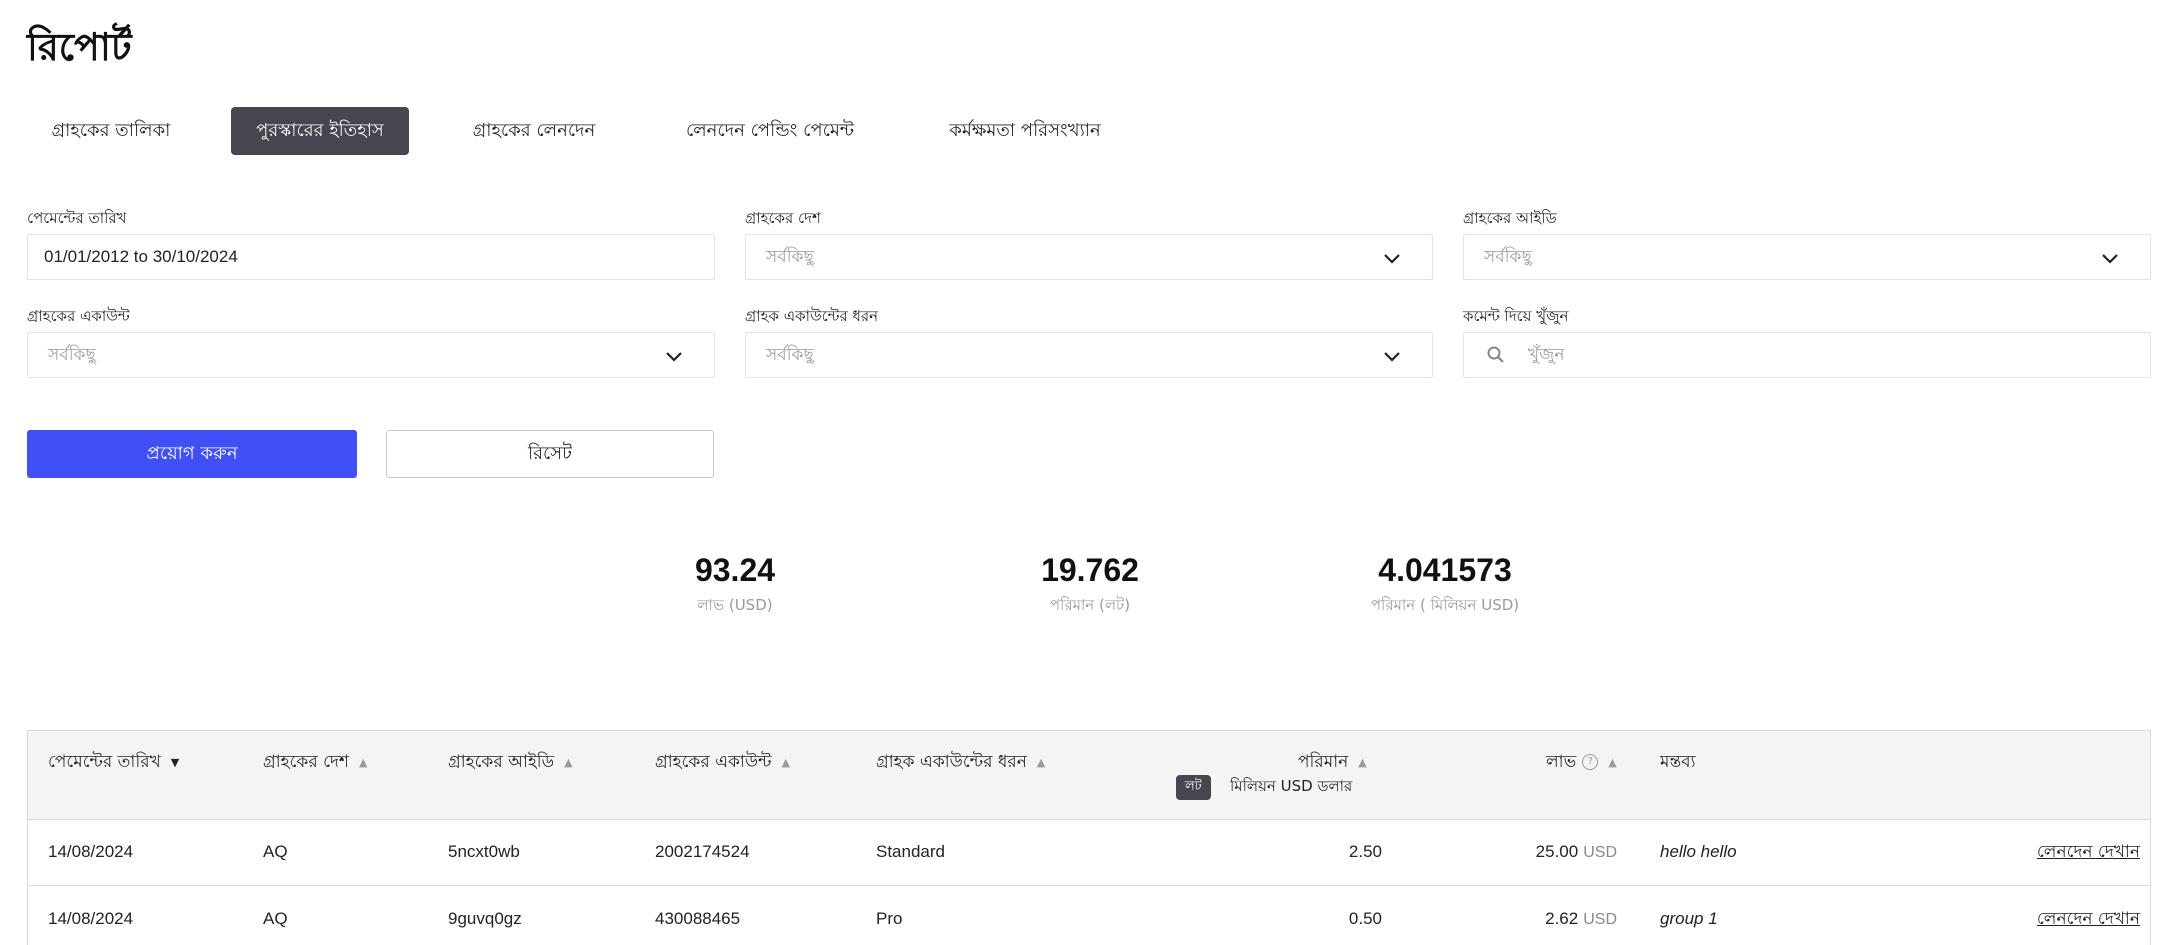 The width and height of the screenshot is (2180, 945). Describe the element at coordinates (910, 851) in the screenshot. I see `cell-type: Standard` at that location.